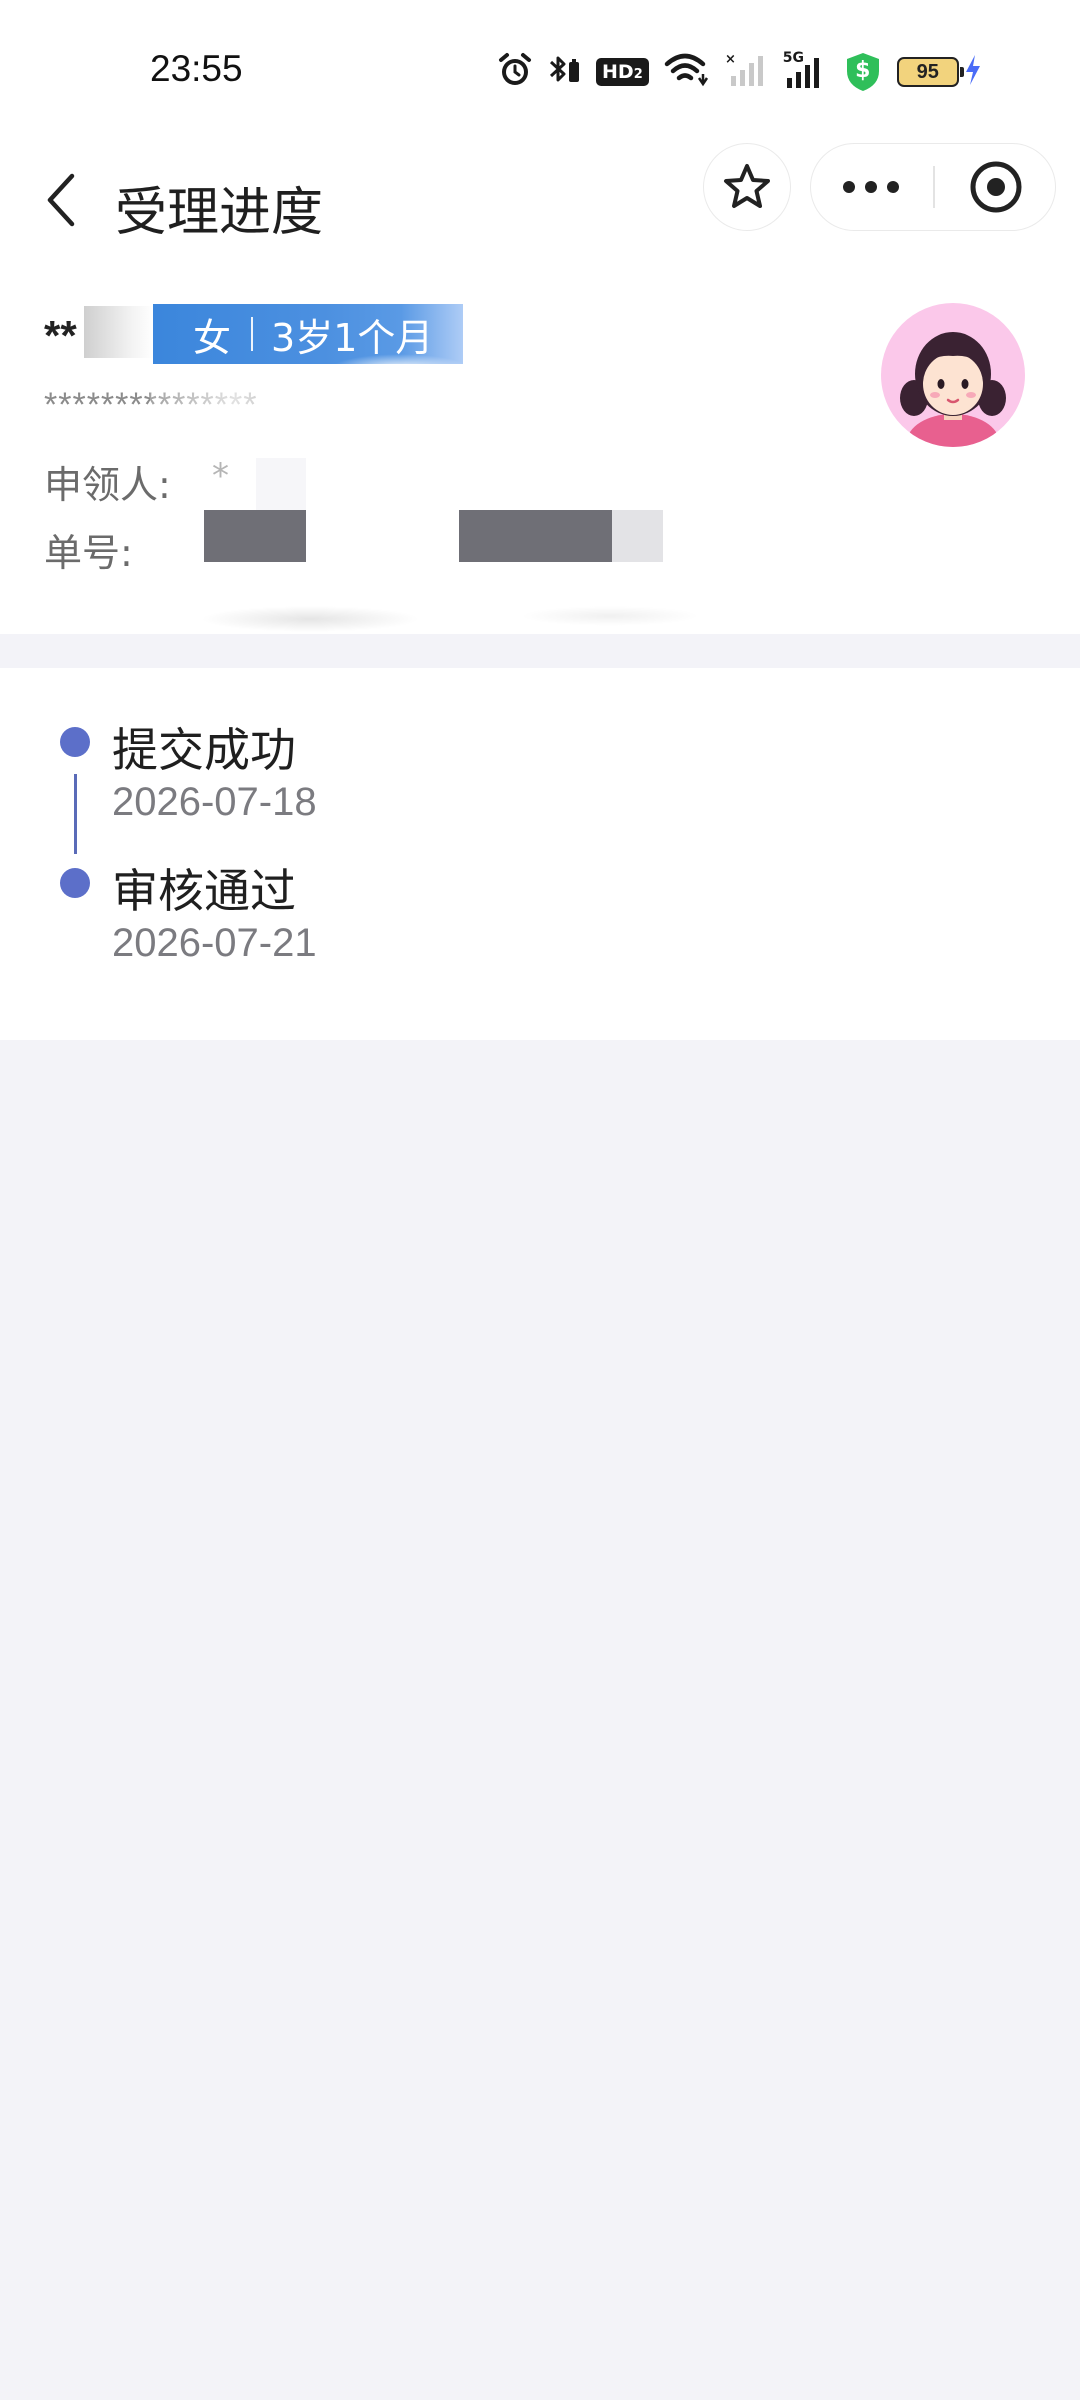  I want to click on bluetooth-icon, so click(564, 72).